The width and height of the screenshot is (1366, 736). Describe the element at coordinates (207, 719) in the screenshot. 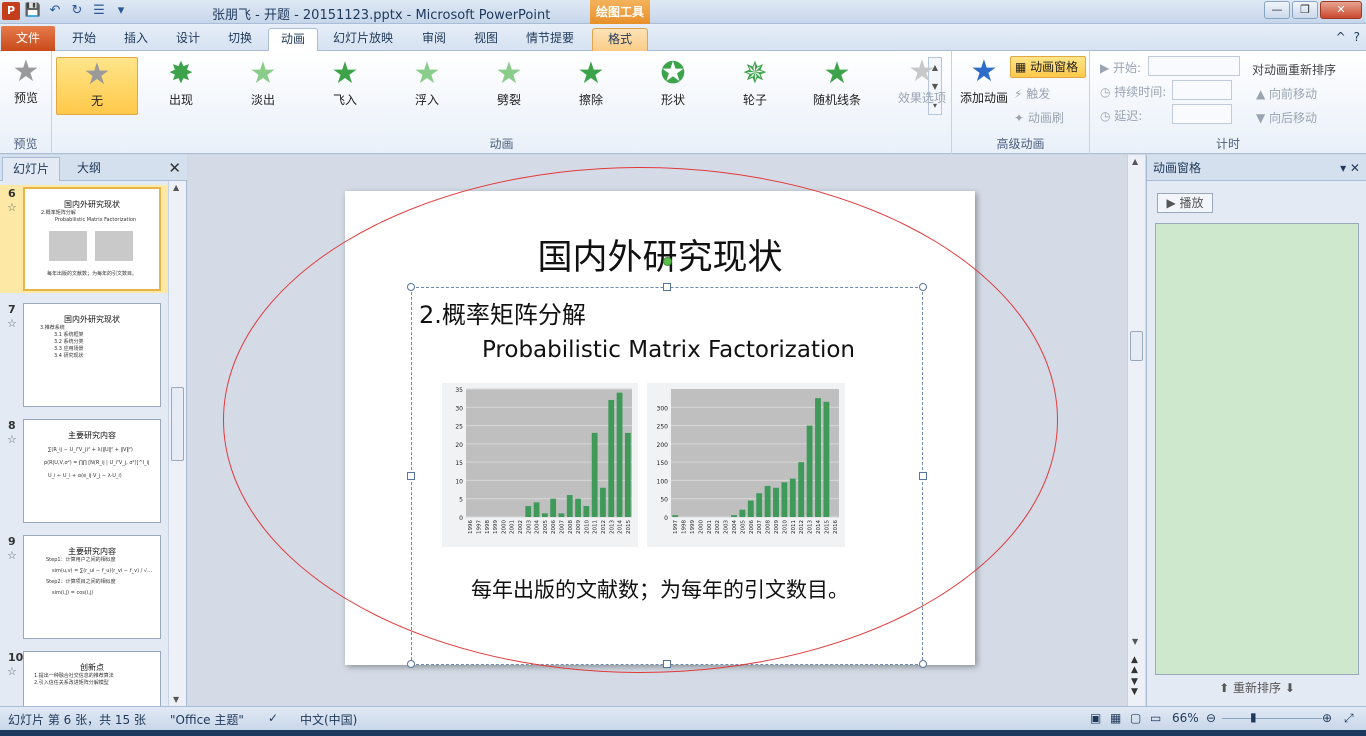

I see `theme-name: "Office 主题"` at that location.